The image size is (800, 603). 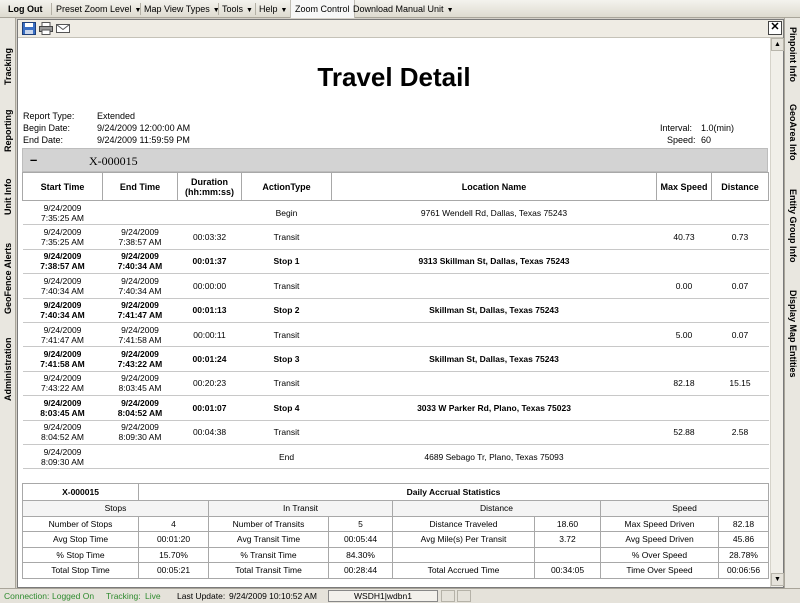 I want to click on logout-menu: Log Out, so click(x=25, y=9).